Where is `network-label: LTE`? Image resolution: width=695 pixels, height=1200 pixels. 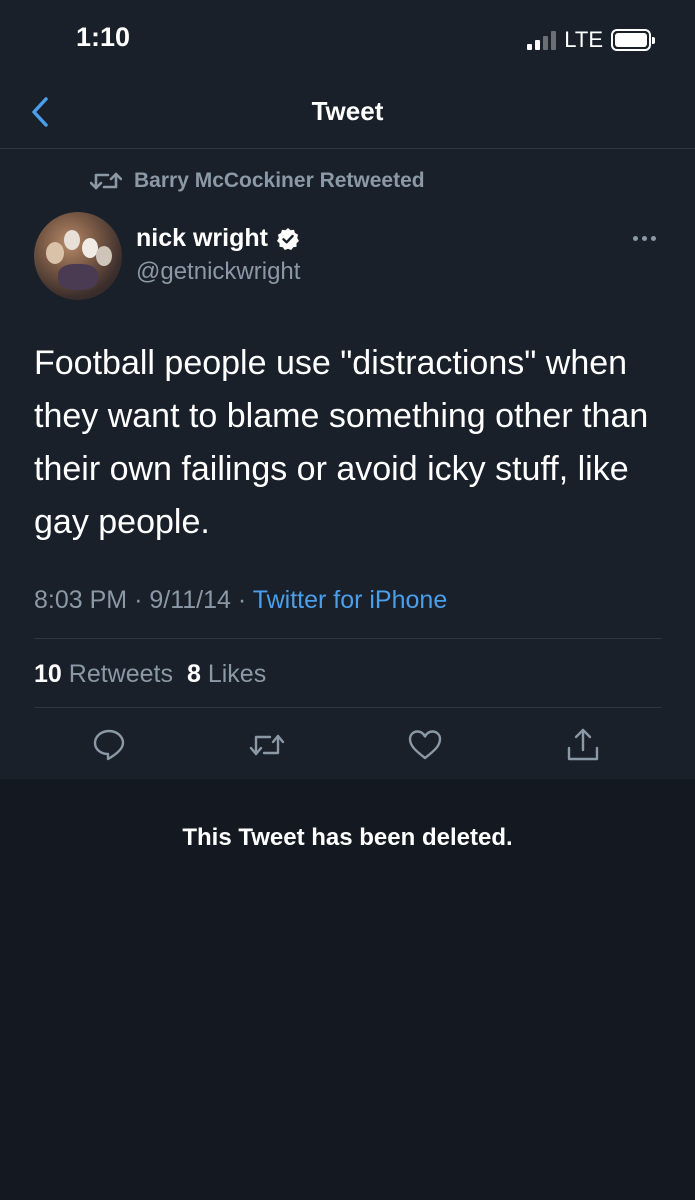 network-label: LTE is located at coordinates (583, 39).